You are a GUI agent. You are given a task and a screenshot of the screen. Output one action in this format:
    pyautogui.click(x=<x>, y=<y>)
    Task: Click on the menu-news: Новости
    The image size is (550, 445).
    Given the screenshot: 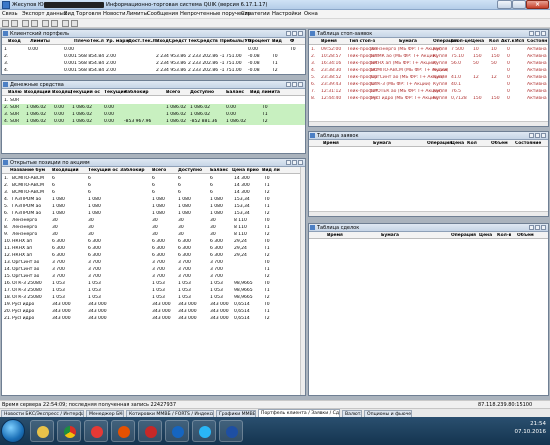 What is the action you would take?
    pyautogui.click(x=114, y=14)
    